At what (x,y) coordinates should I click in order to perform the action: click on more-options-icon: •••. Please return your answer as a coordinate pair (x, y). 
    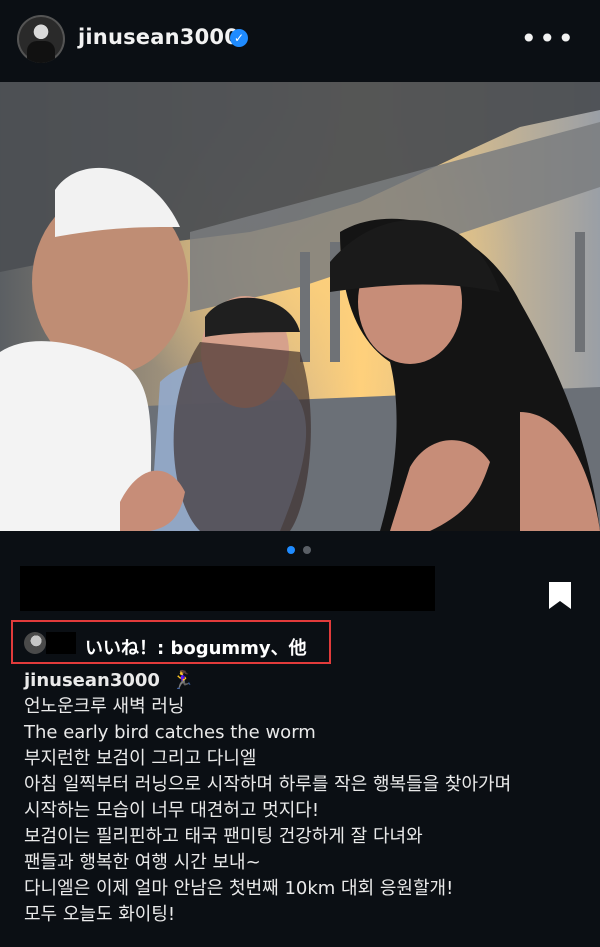
    Looking at the image, I should click on (548, 38).